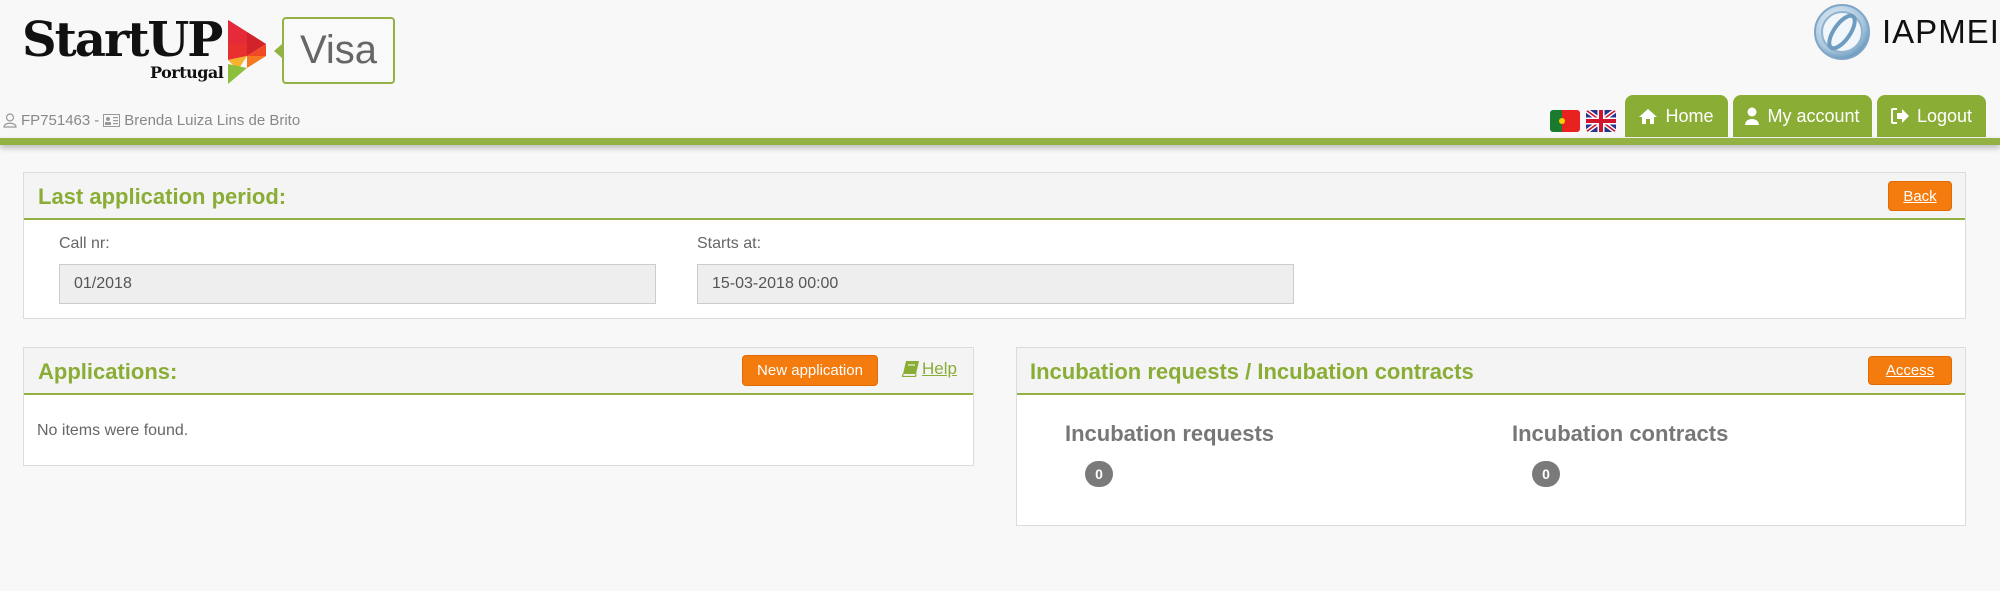  Describe the element at coordinates (939, 368) in the screenshot. I see `help-label: Help` at that location.